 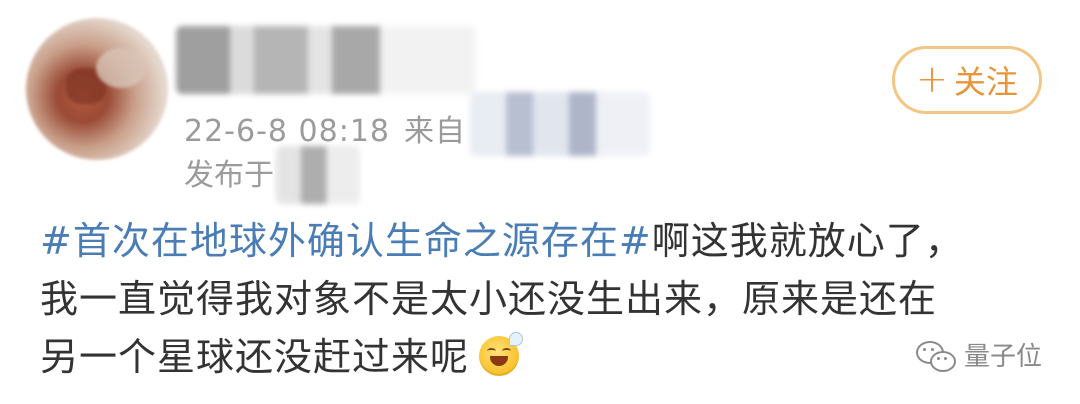 I want to click on follow-label: 关注, so click(x=985, y=82).